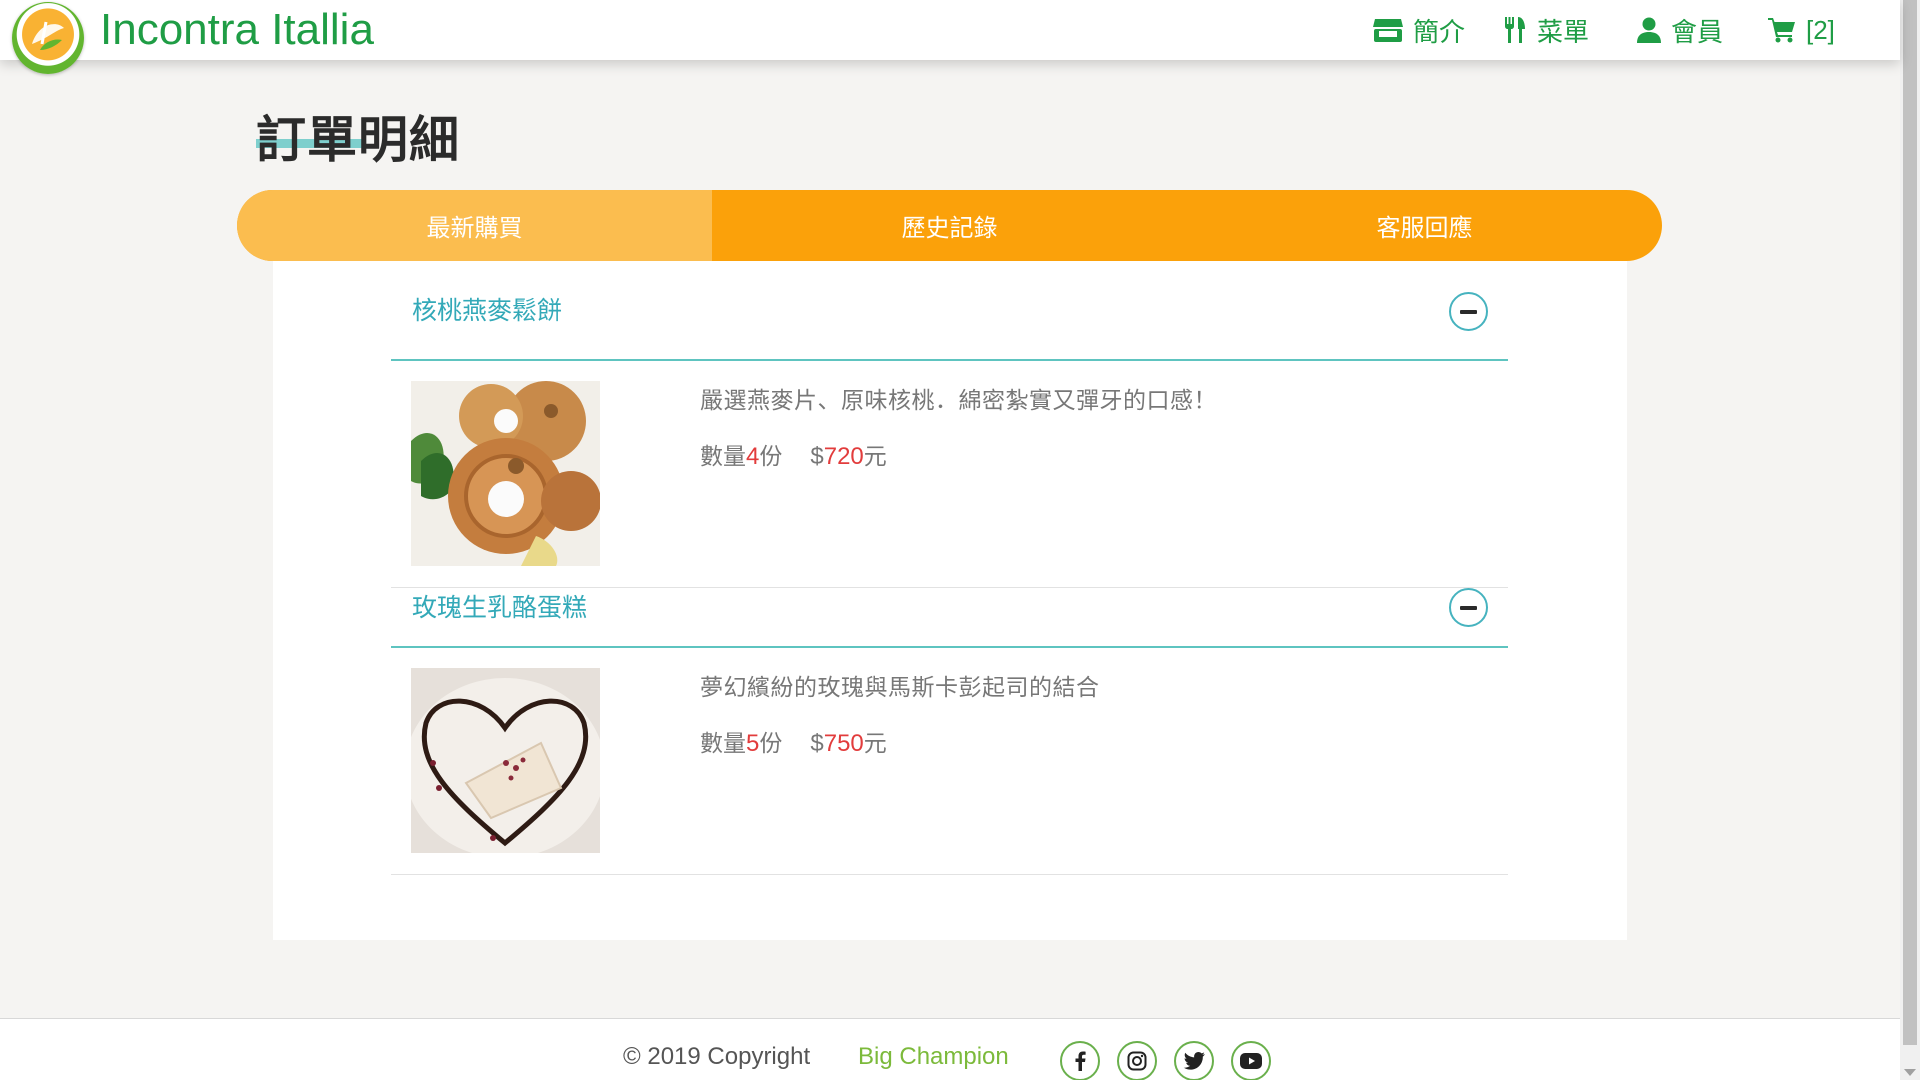  I want to click on nav-intro-label: 簡介, so click(1439, 32).